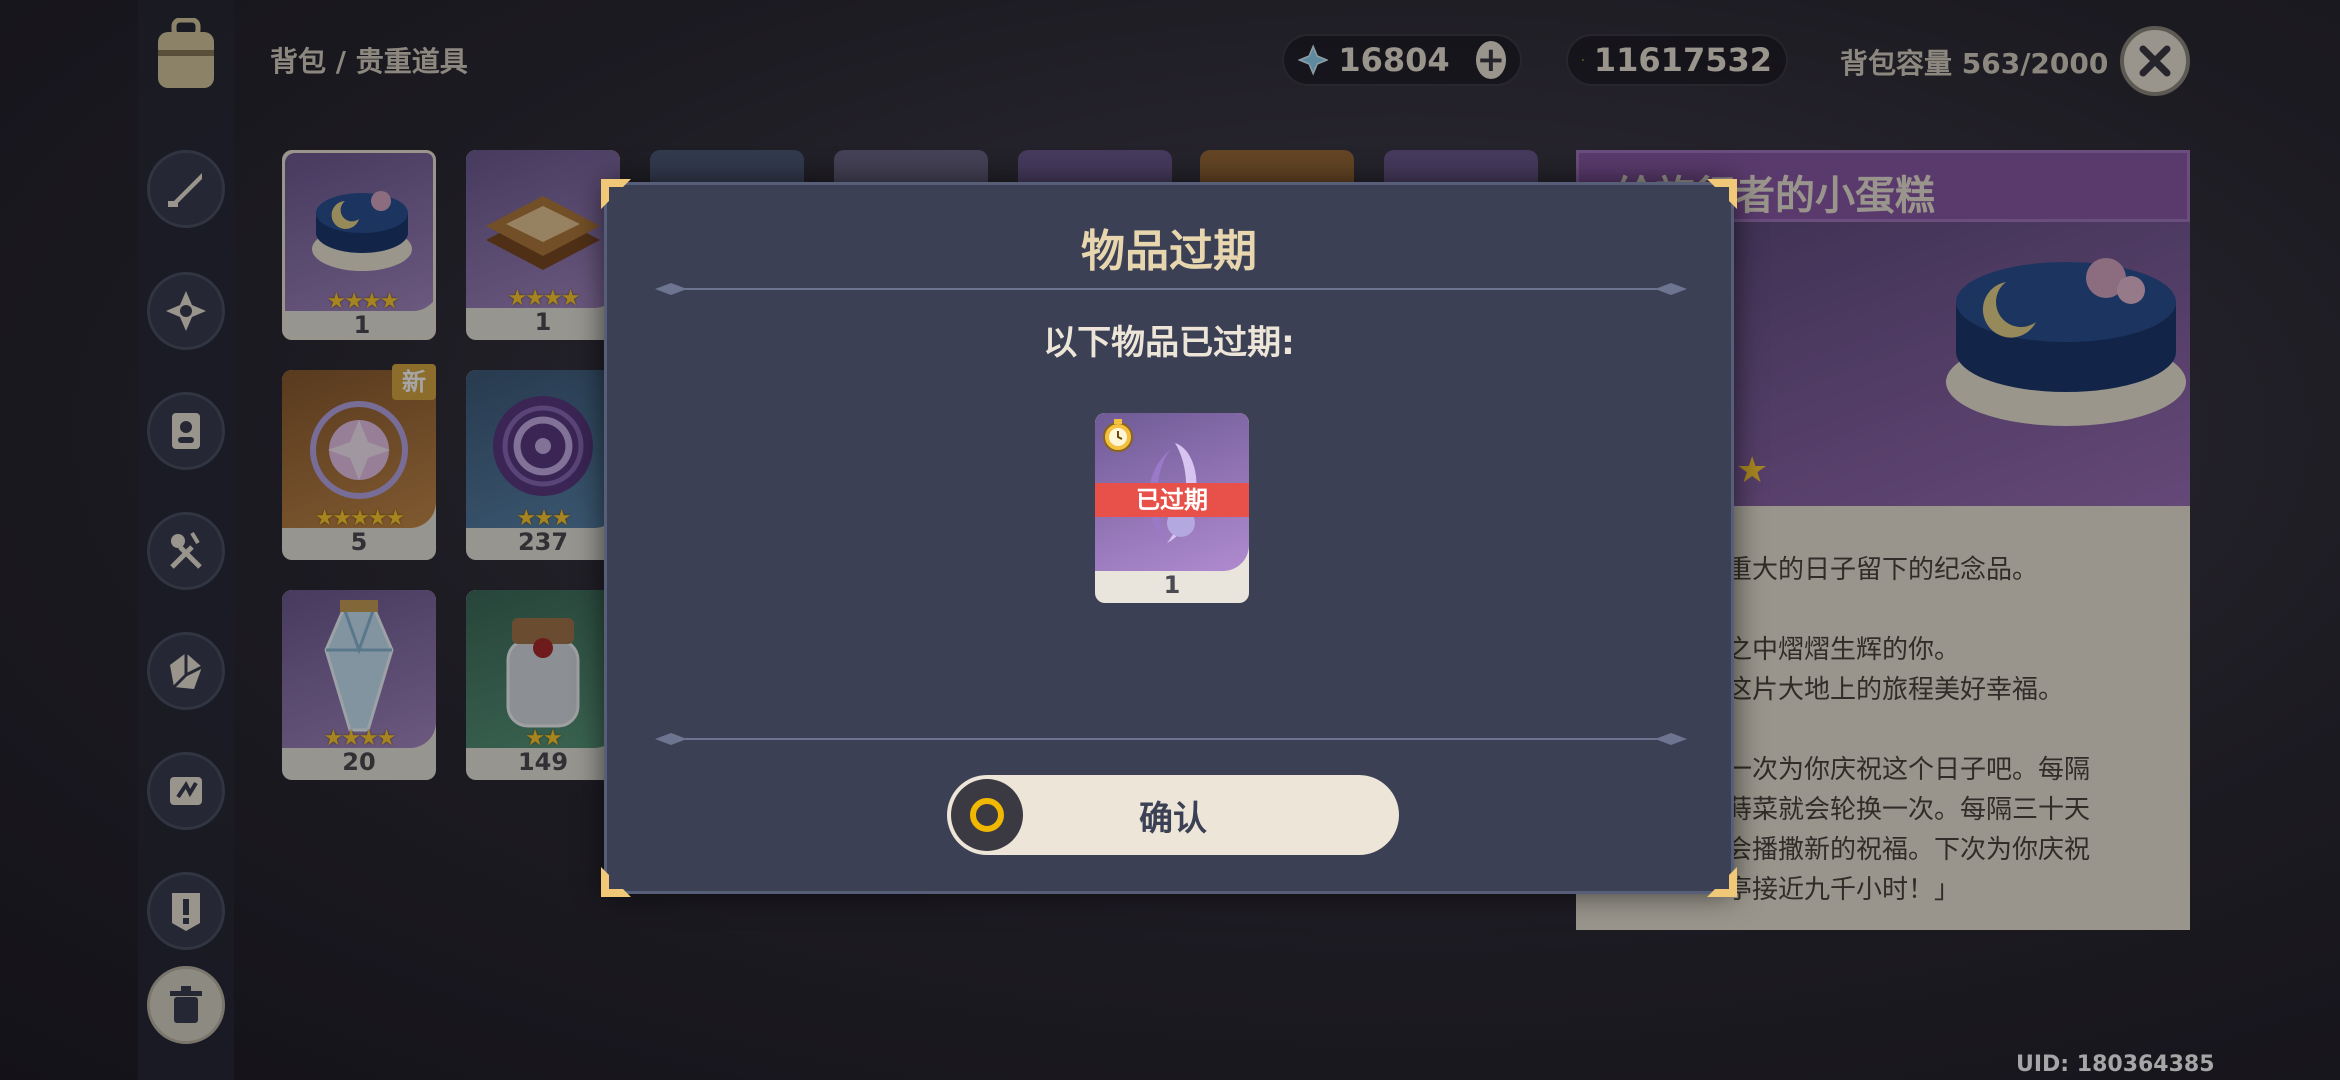 Image resolution: width=2340 pixels, height=1080 pixels. I want to click on confirm-button: 确认, so click(1173, 815).